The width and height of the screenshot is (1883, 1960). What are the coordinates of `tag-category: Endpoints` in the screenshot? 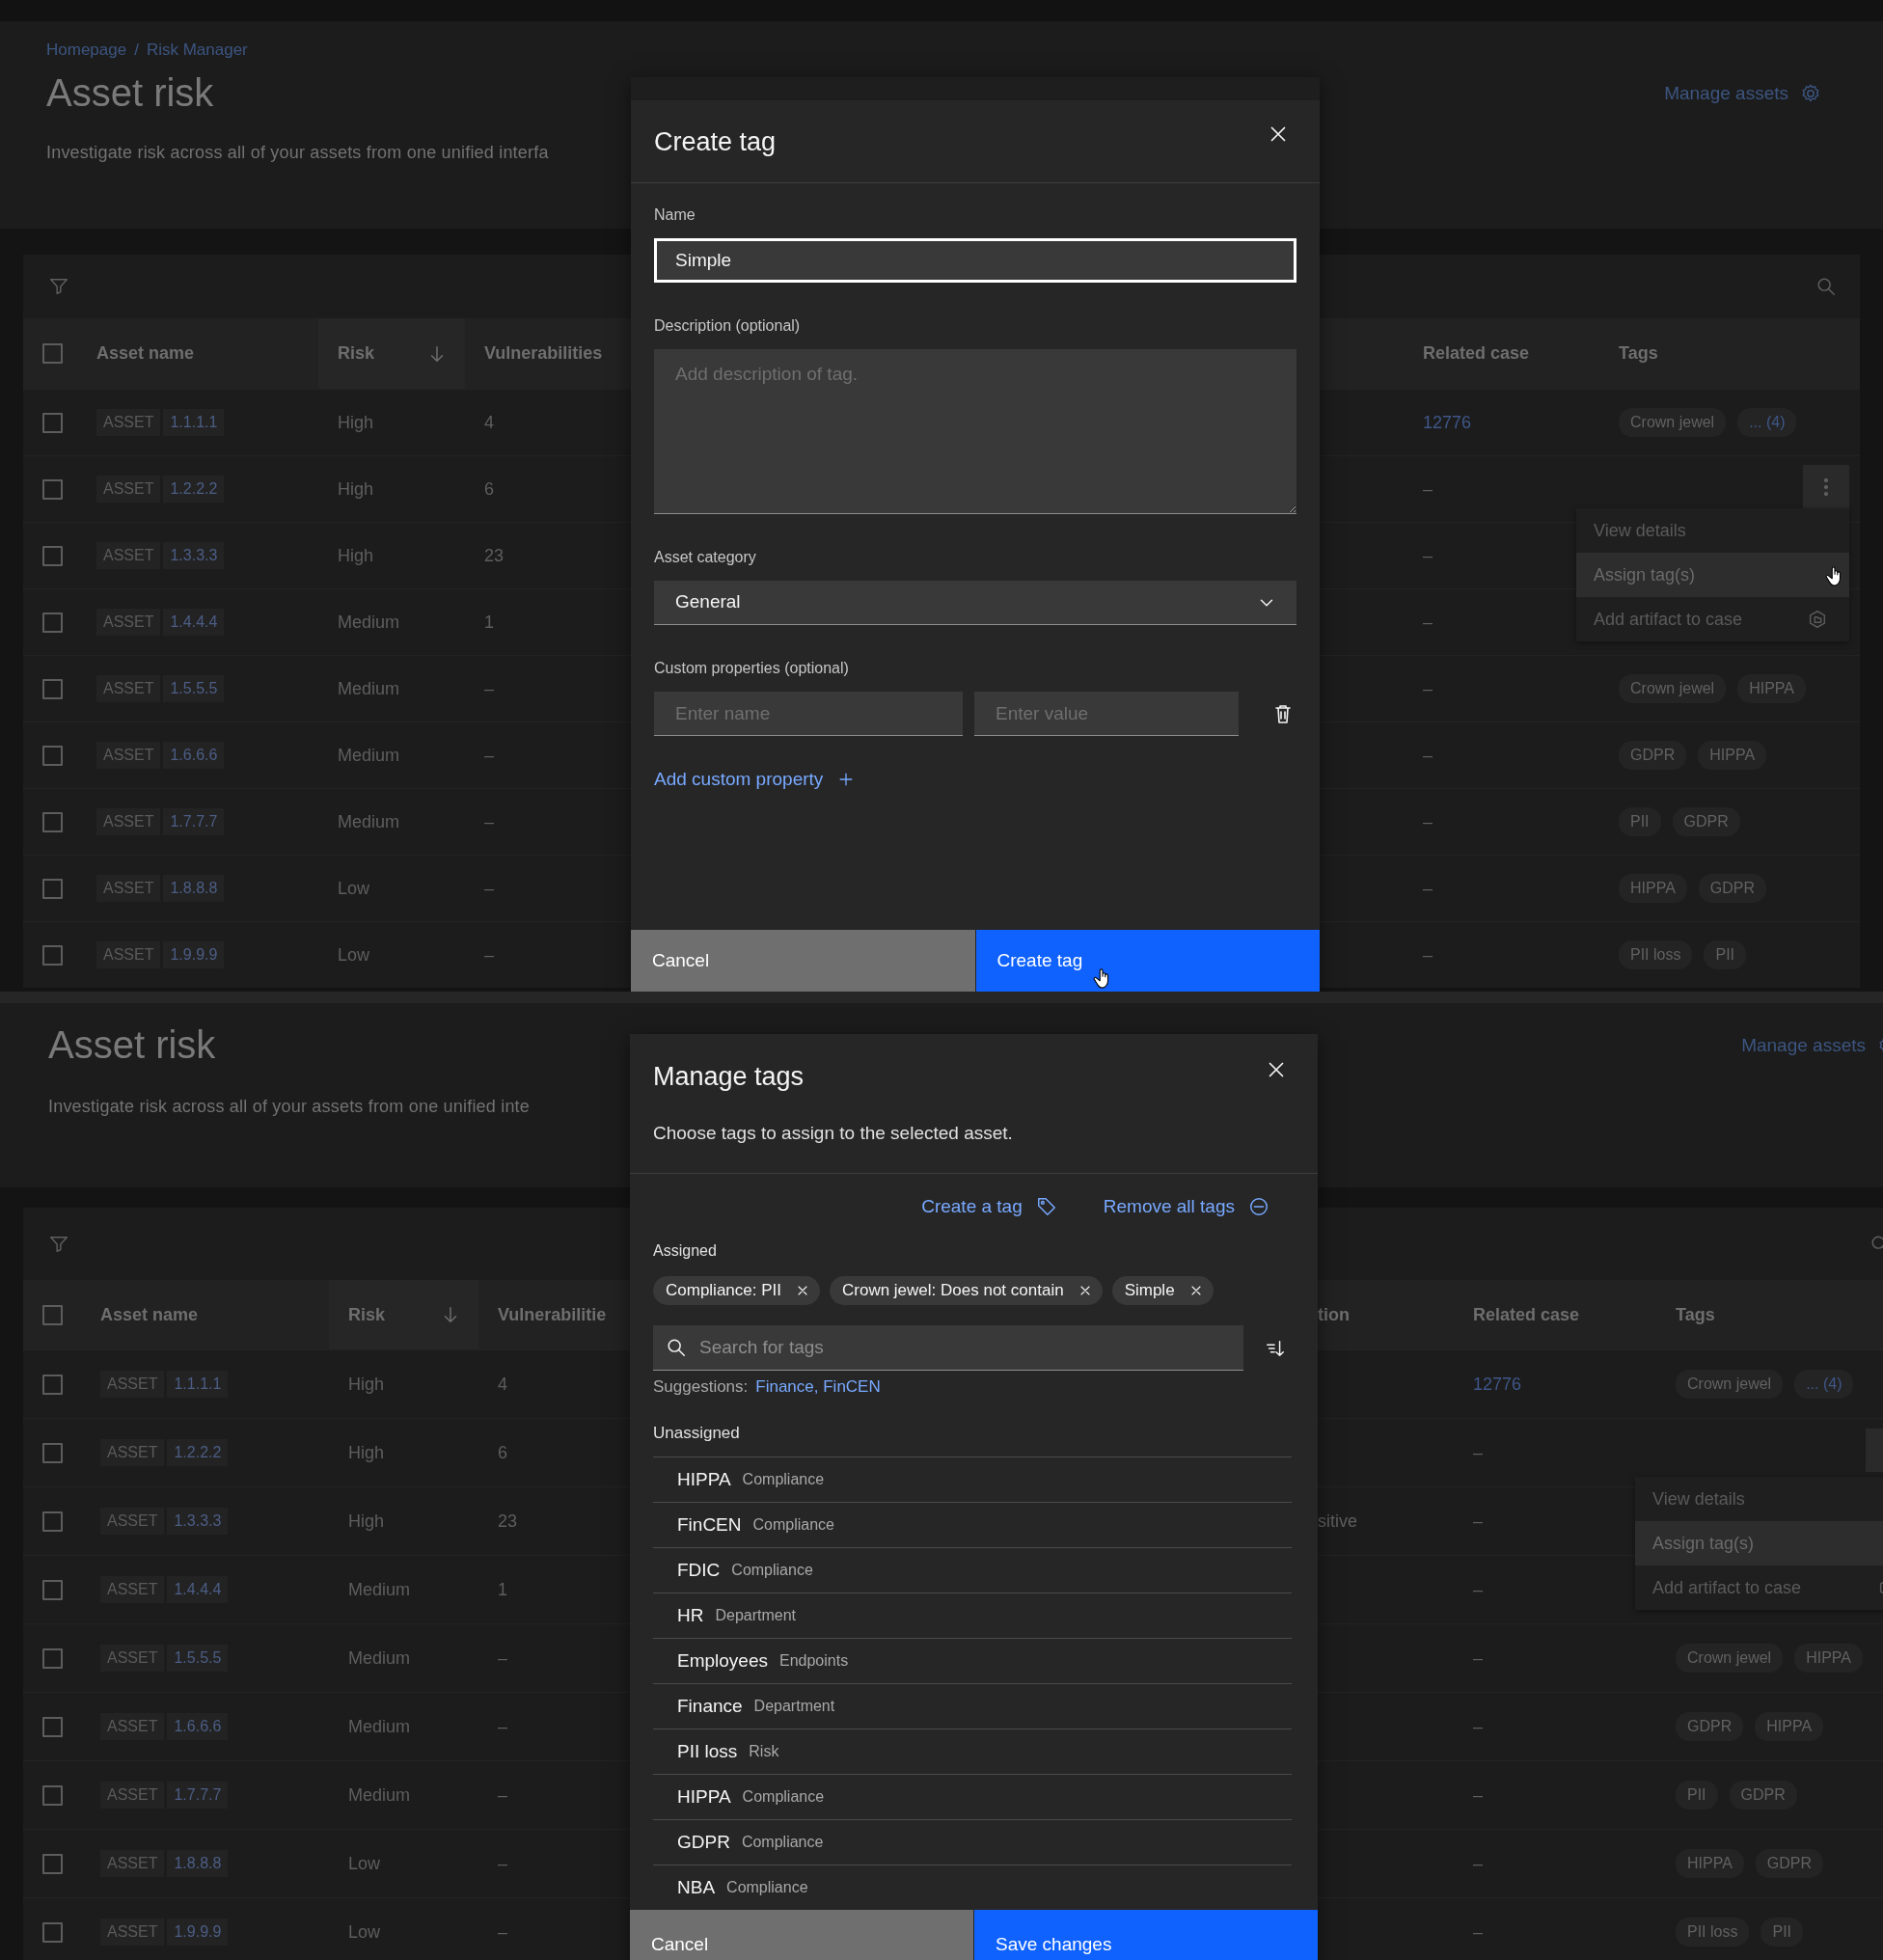 It's located at (814, 1661).